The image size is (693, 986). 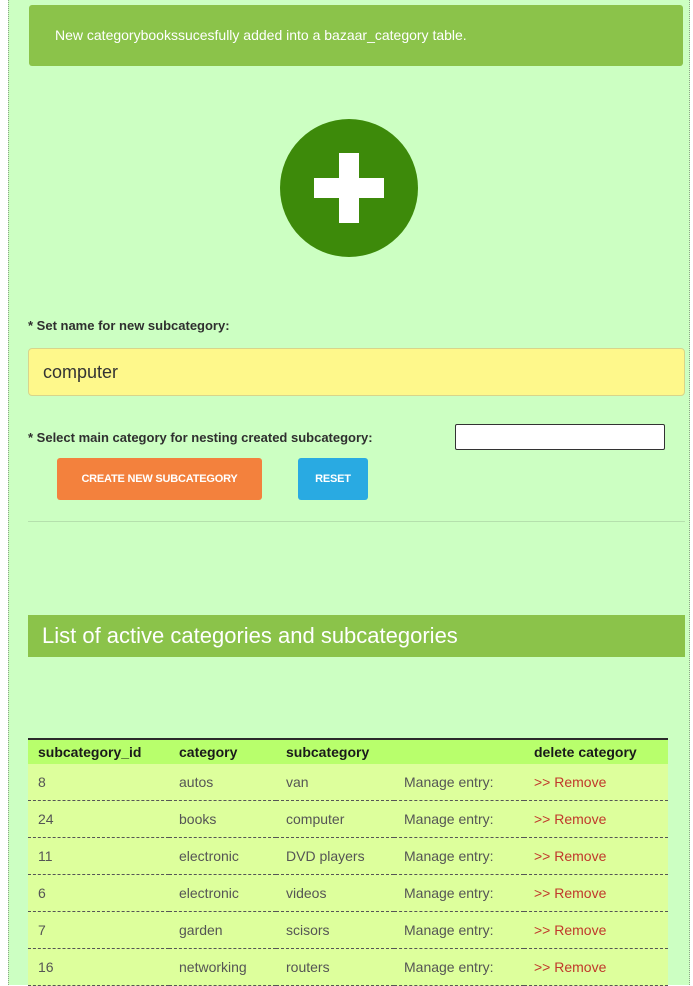 I want to click on cell-subcategory-id: 16, so click(x=98, y=967).